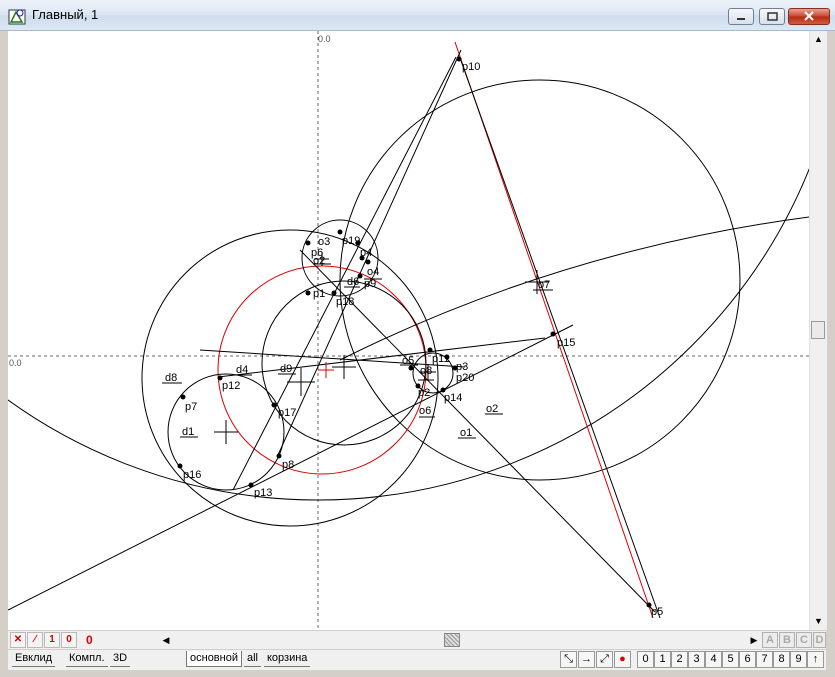 This screenshot has height=677, width=835. Describe the element at coordinates (288, 465) in the screenshot. I see `label-p8: p8` at that location.